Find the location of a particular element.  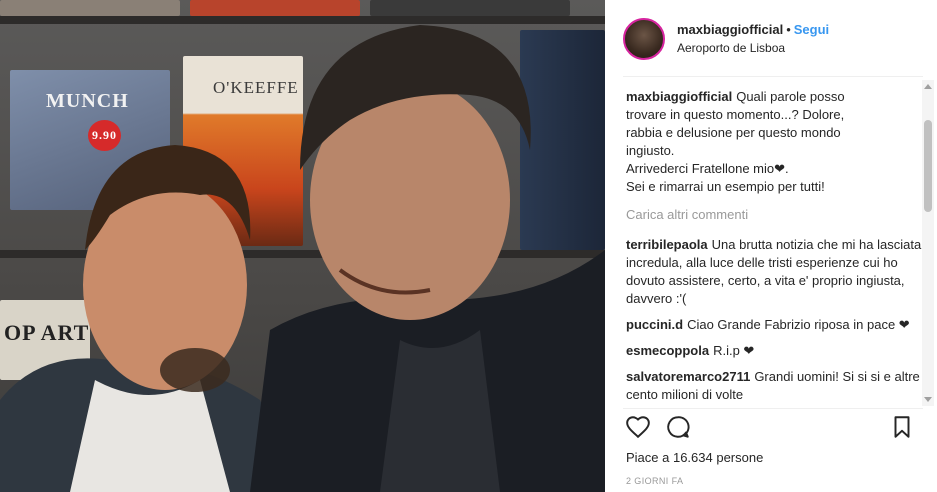

follow-button: Segui is located at coordinates (811, 29).